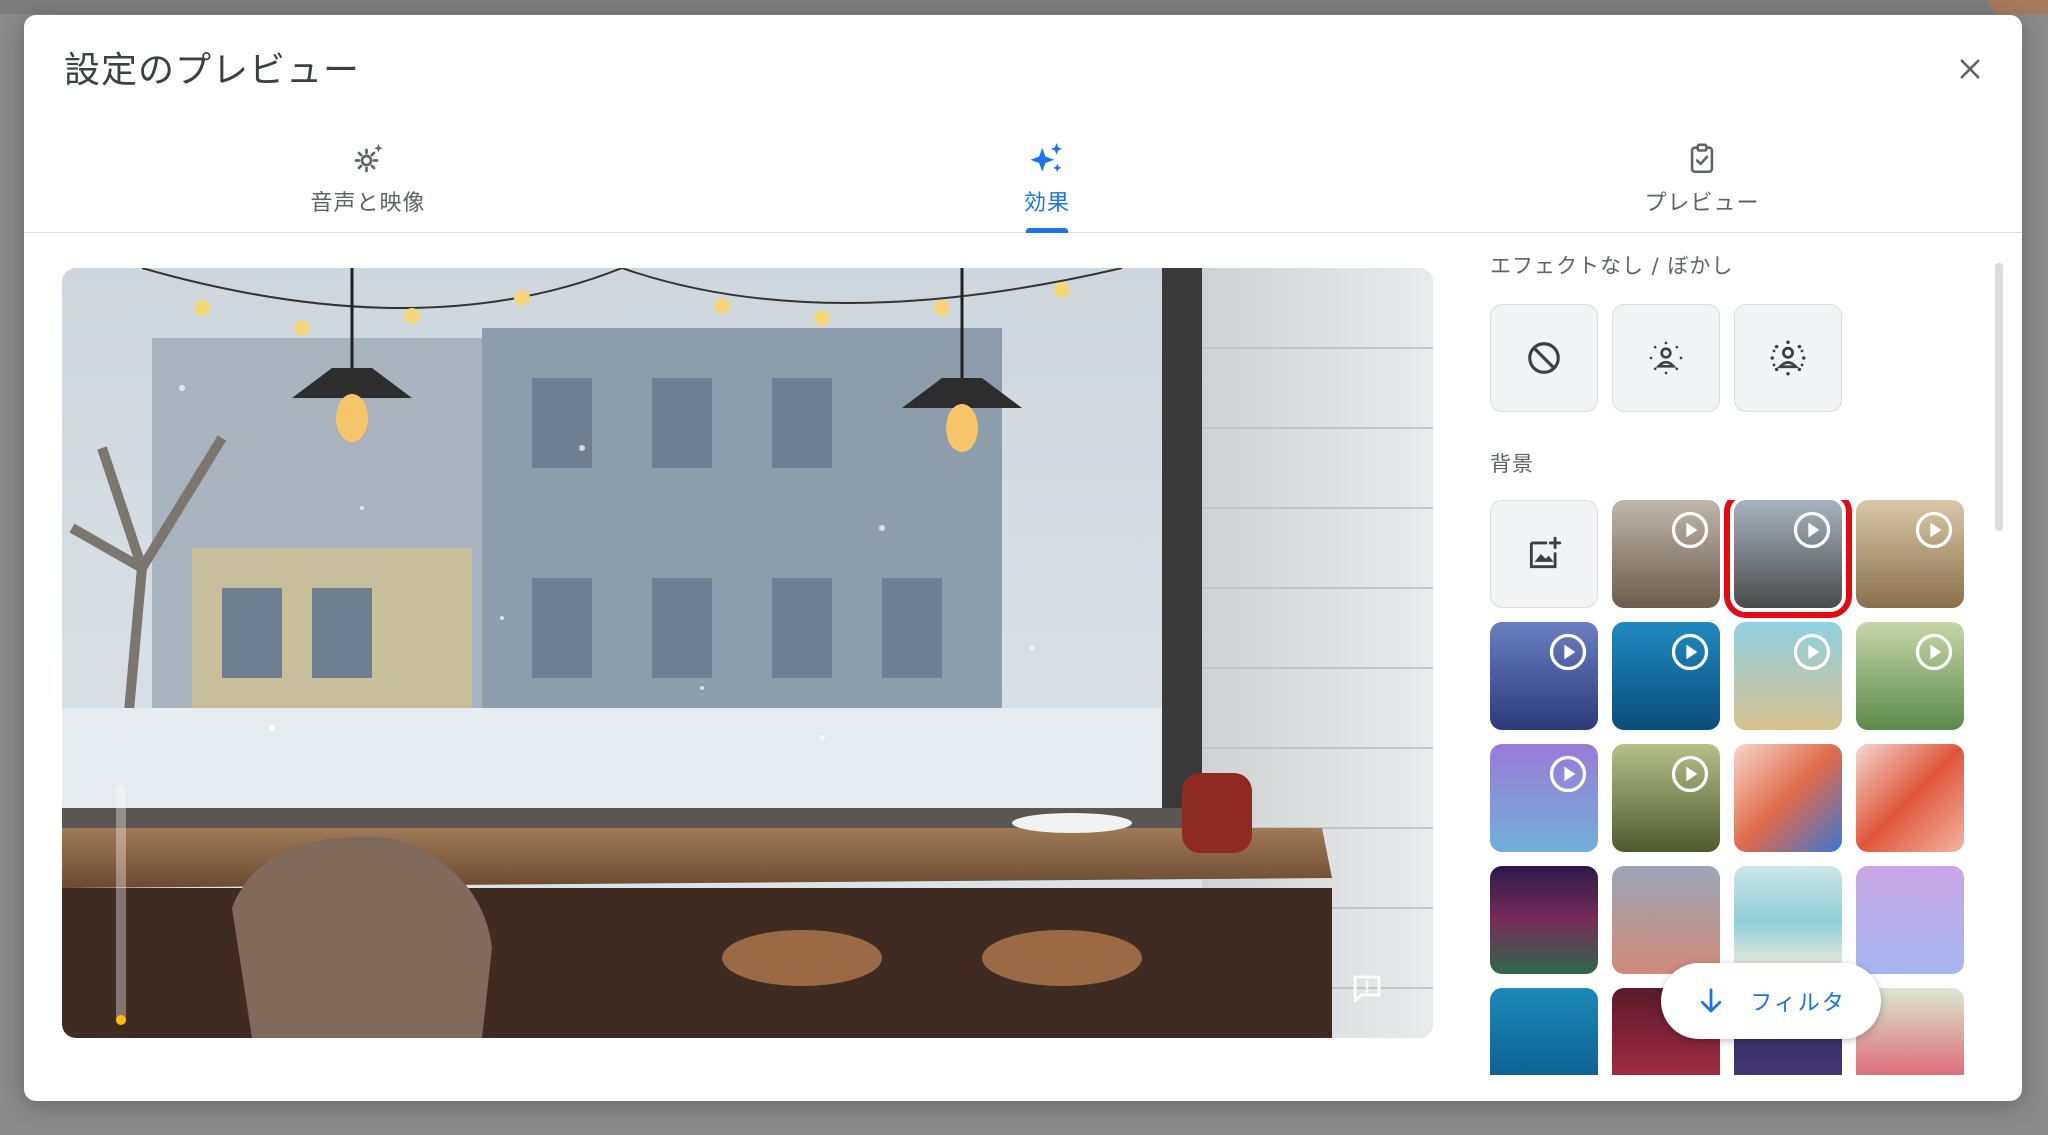 This screenshot has height=1135, width=2048. Describe the element at coordinates (2018, 7) in the screenshot. I see `avatar` at that location.